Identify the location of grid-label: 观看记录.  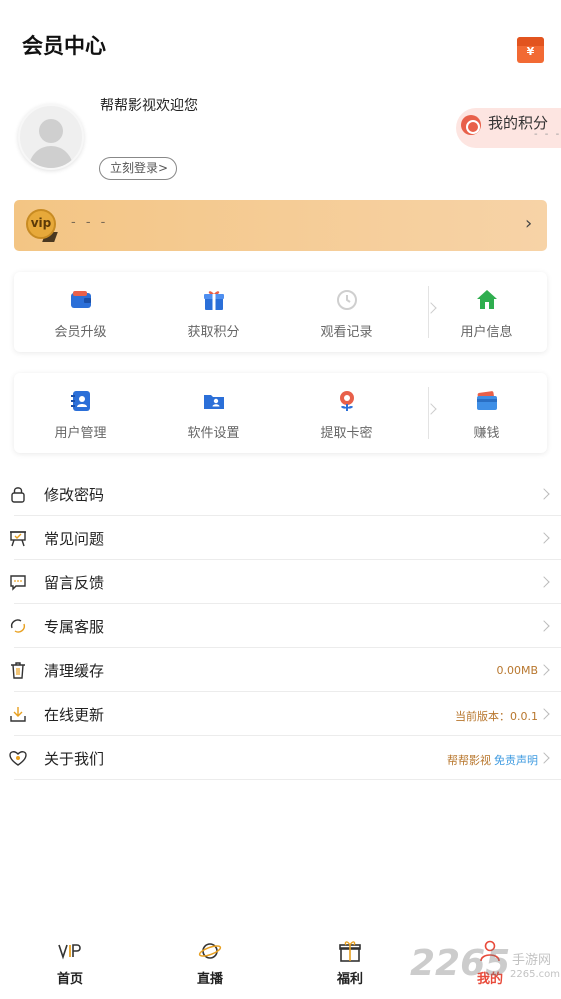
(346, 332).